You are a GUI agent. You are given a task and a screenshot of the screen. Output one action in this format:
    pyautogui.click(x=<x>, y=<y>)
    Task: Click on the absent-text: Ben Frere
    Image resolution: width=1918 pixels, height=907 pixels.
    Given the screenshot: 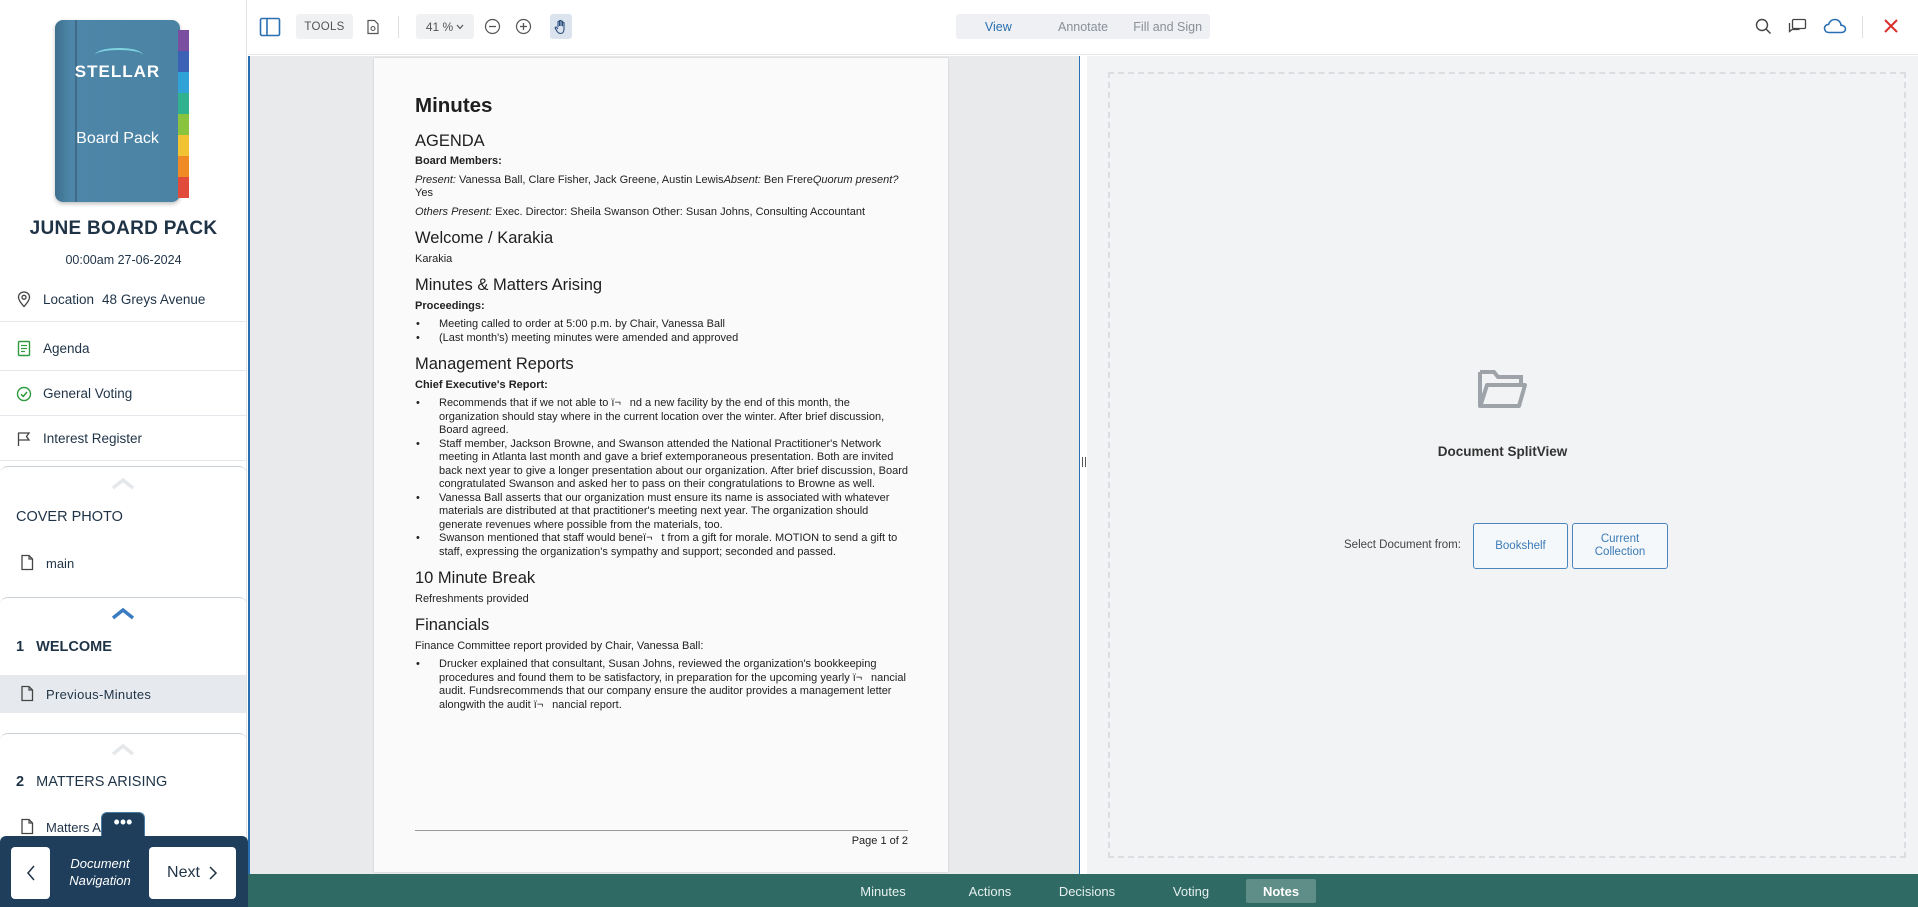 What is the action you would take?
    pyautogui.click(x=786, y=179)
    